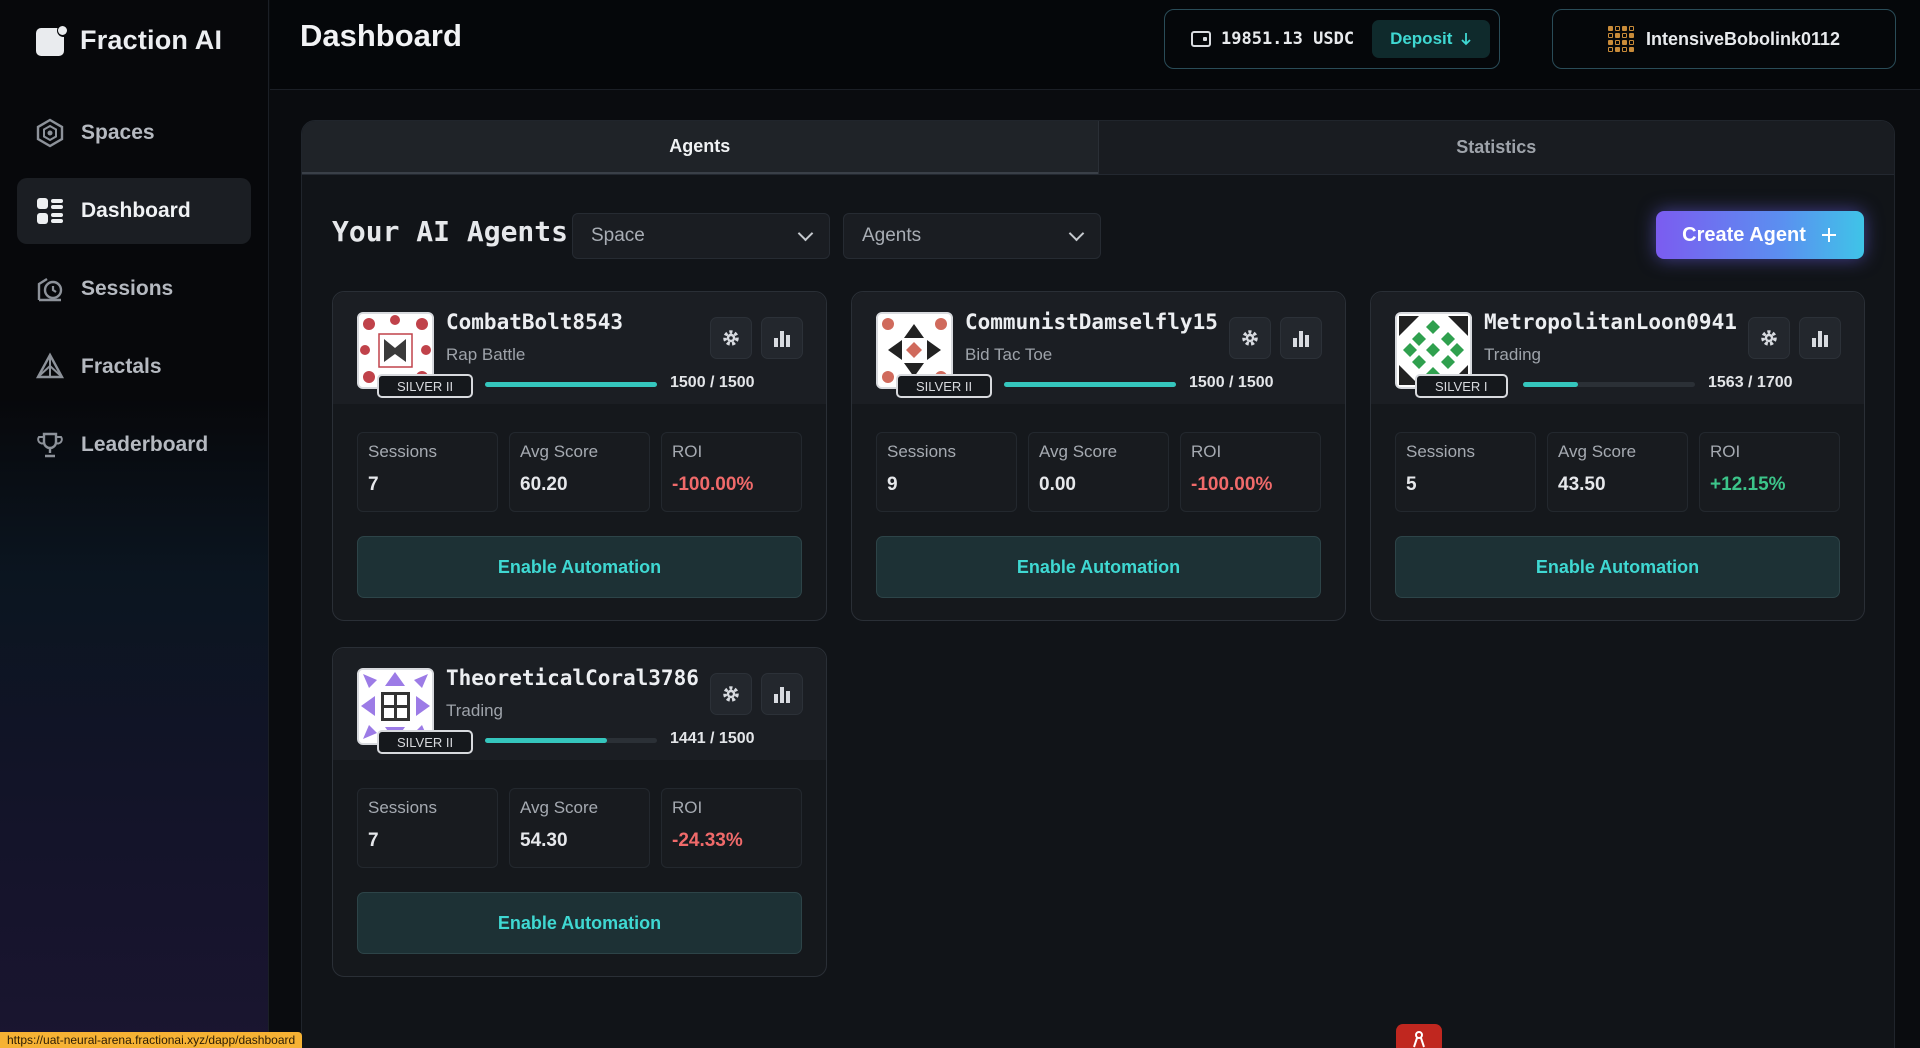 The image size is (1920, 1048). I want to click on user-profile-button: IntensiveBobolink0112, so click(1724, 39).